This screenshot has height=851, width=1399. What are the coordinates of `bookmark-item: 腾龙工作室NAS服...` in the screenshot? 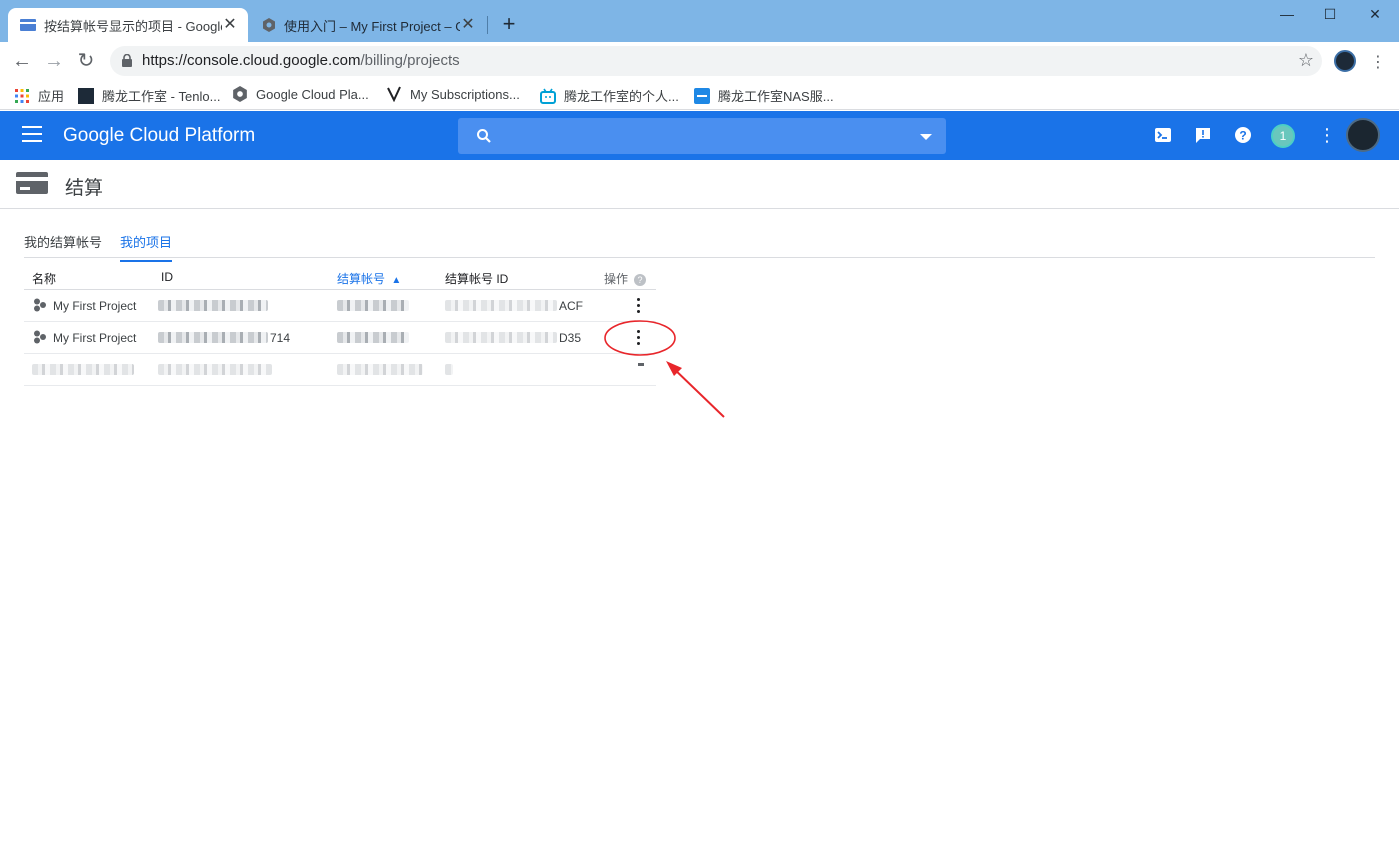 It's located at (764, 95).